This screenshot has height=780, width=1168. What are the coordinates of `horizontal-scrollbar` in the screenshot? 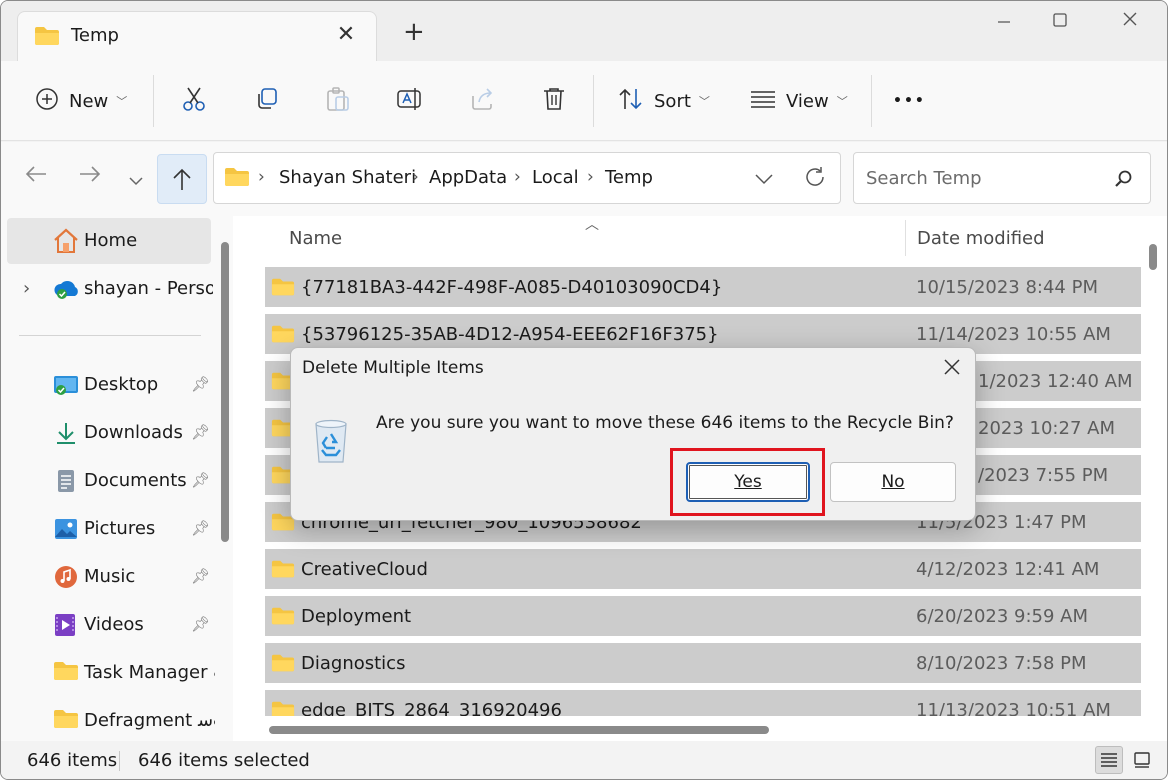 It's located at (519, 730).